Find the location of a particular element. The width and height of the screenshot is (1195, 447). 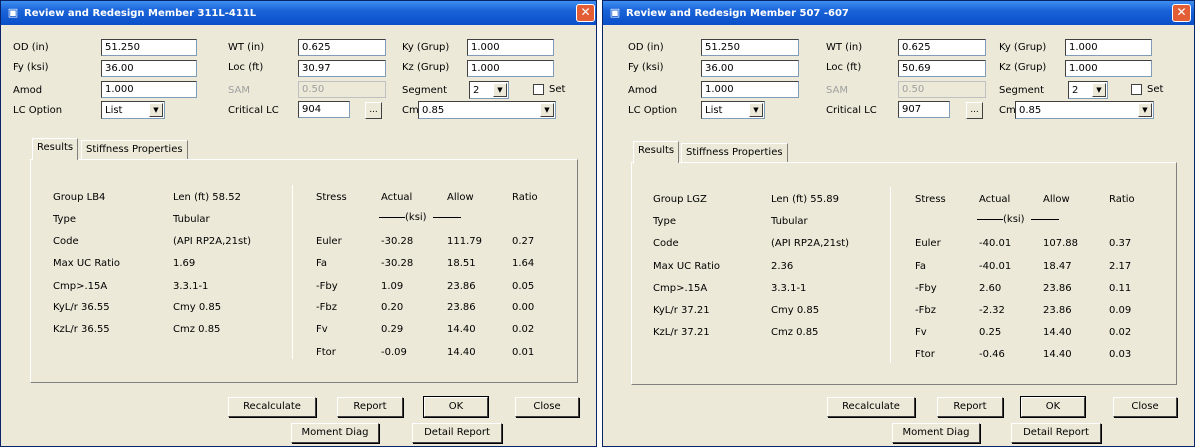

ratio-value: 0.27 is located at coordinates (523, 241).